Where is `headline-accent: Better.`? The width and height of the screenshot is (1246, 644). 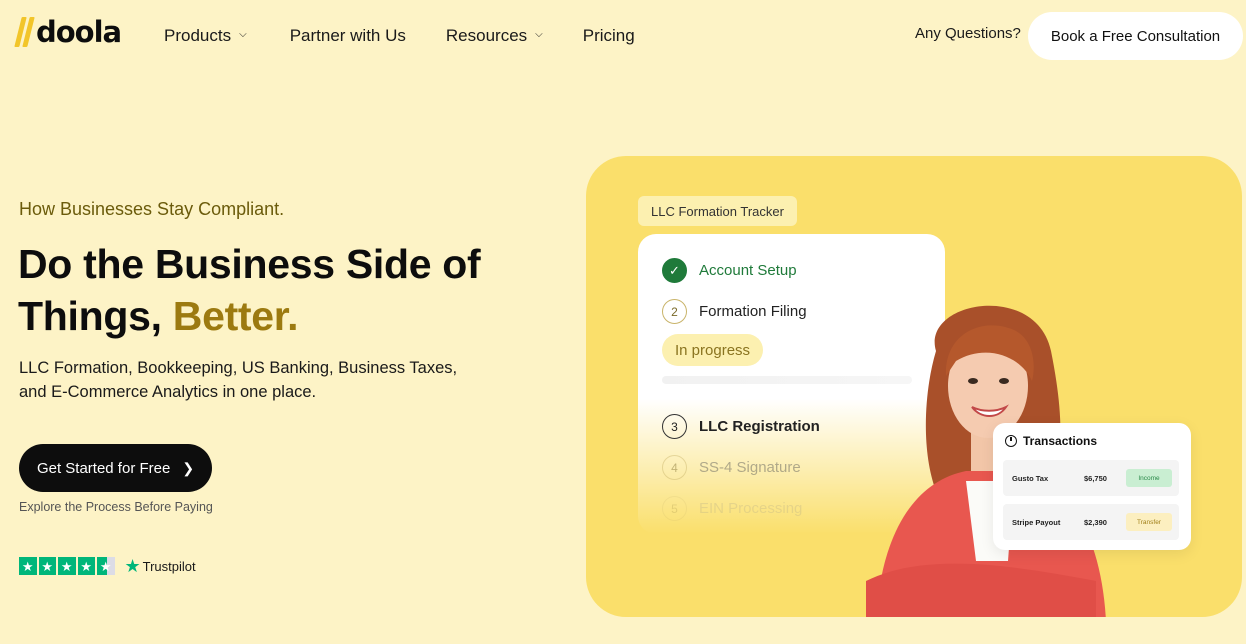
headline-accent: Better. is located at coordinates (235, 316).